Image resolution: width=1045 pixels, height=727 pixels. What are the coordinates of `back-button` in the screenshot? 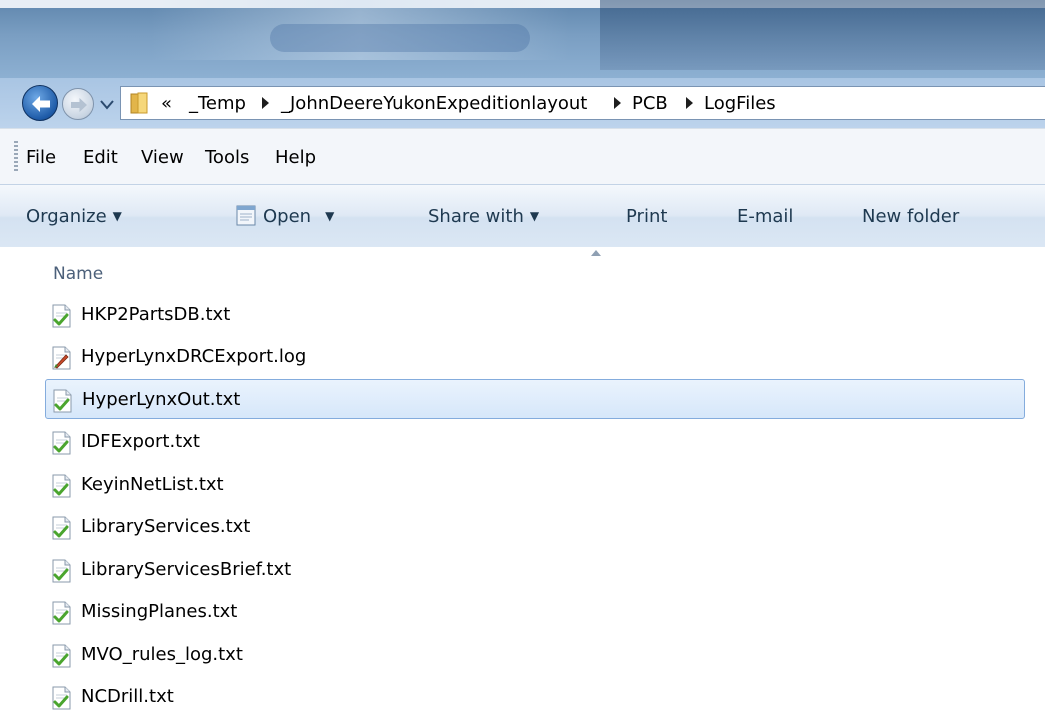 It's located at (40, 103).